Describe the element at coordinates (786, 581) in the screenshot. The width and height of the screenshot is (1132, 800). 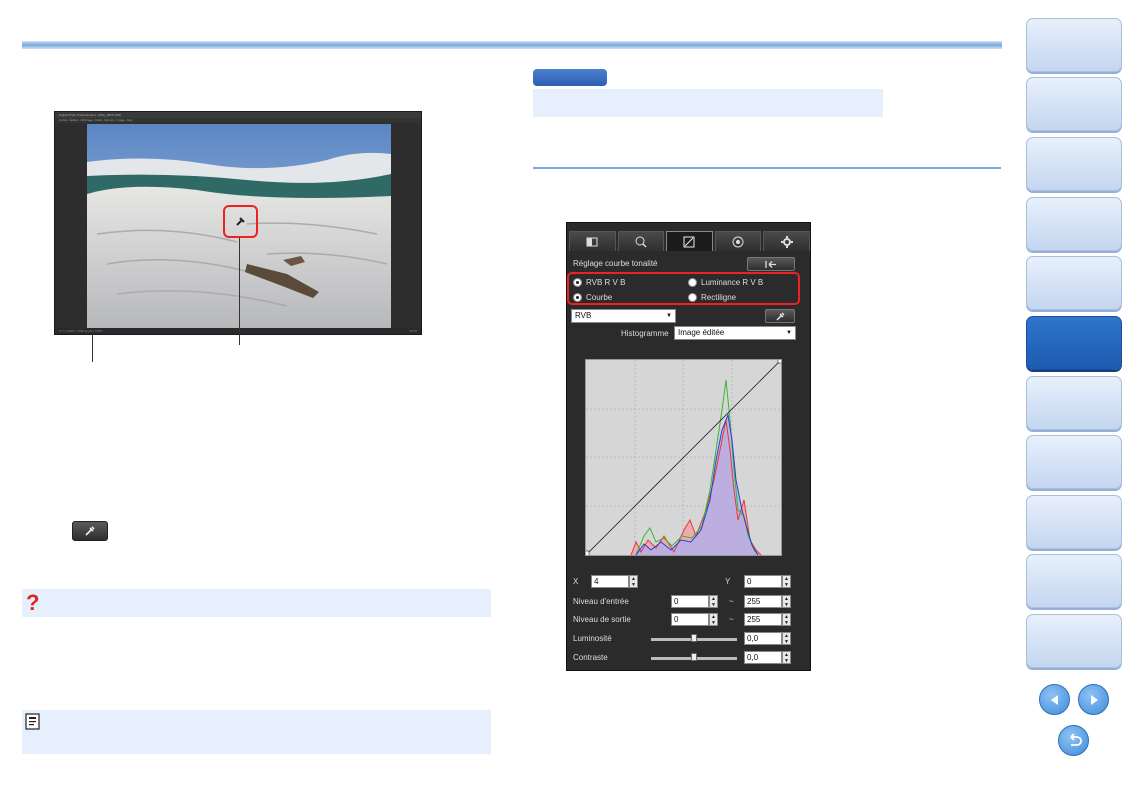
I see `y-spinner: ▲ ▼` at that location.